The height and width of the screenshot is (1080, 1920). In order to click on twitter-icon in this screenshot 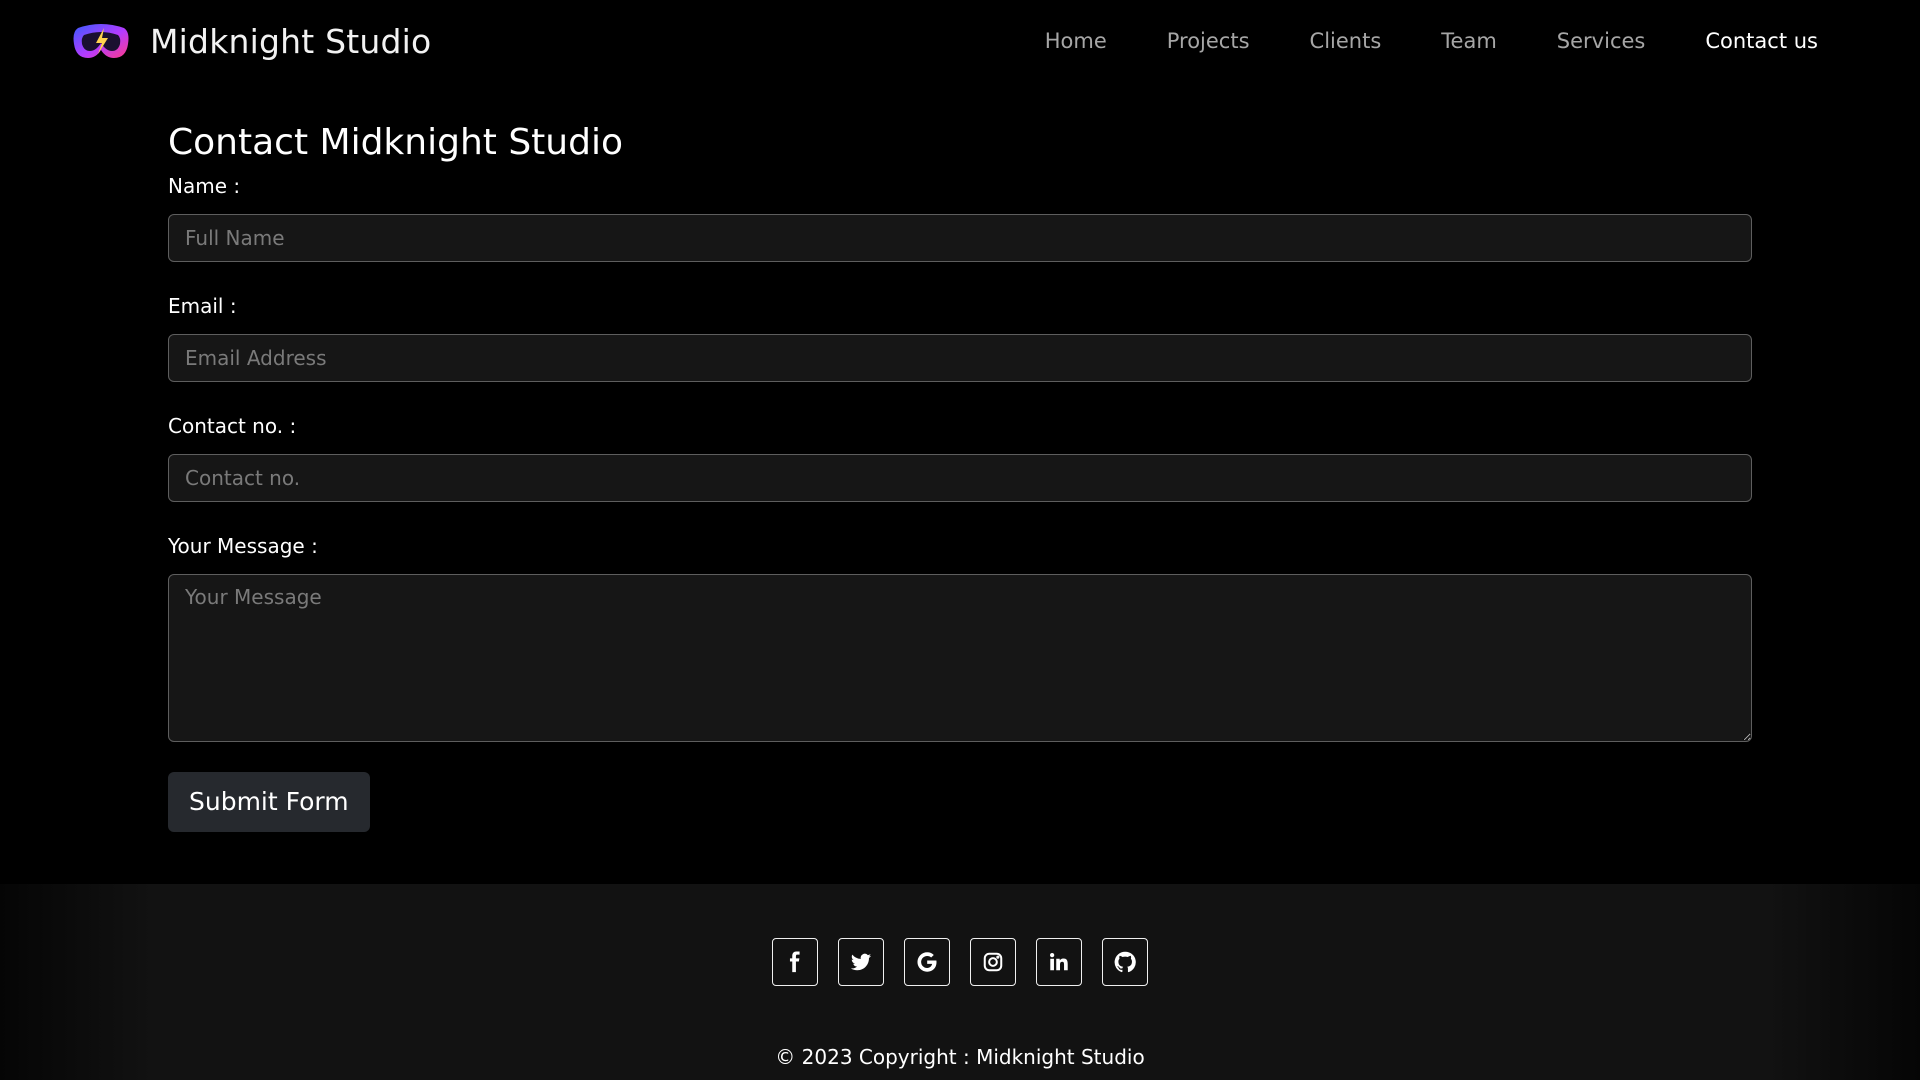, I will do `click(861, 962)`.